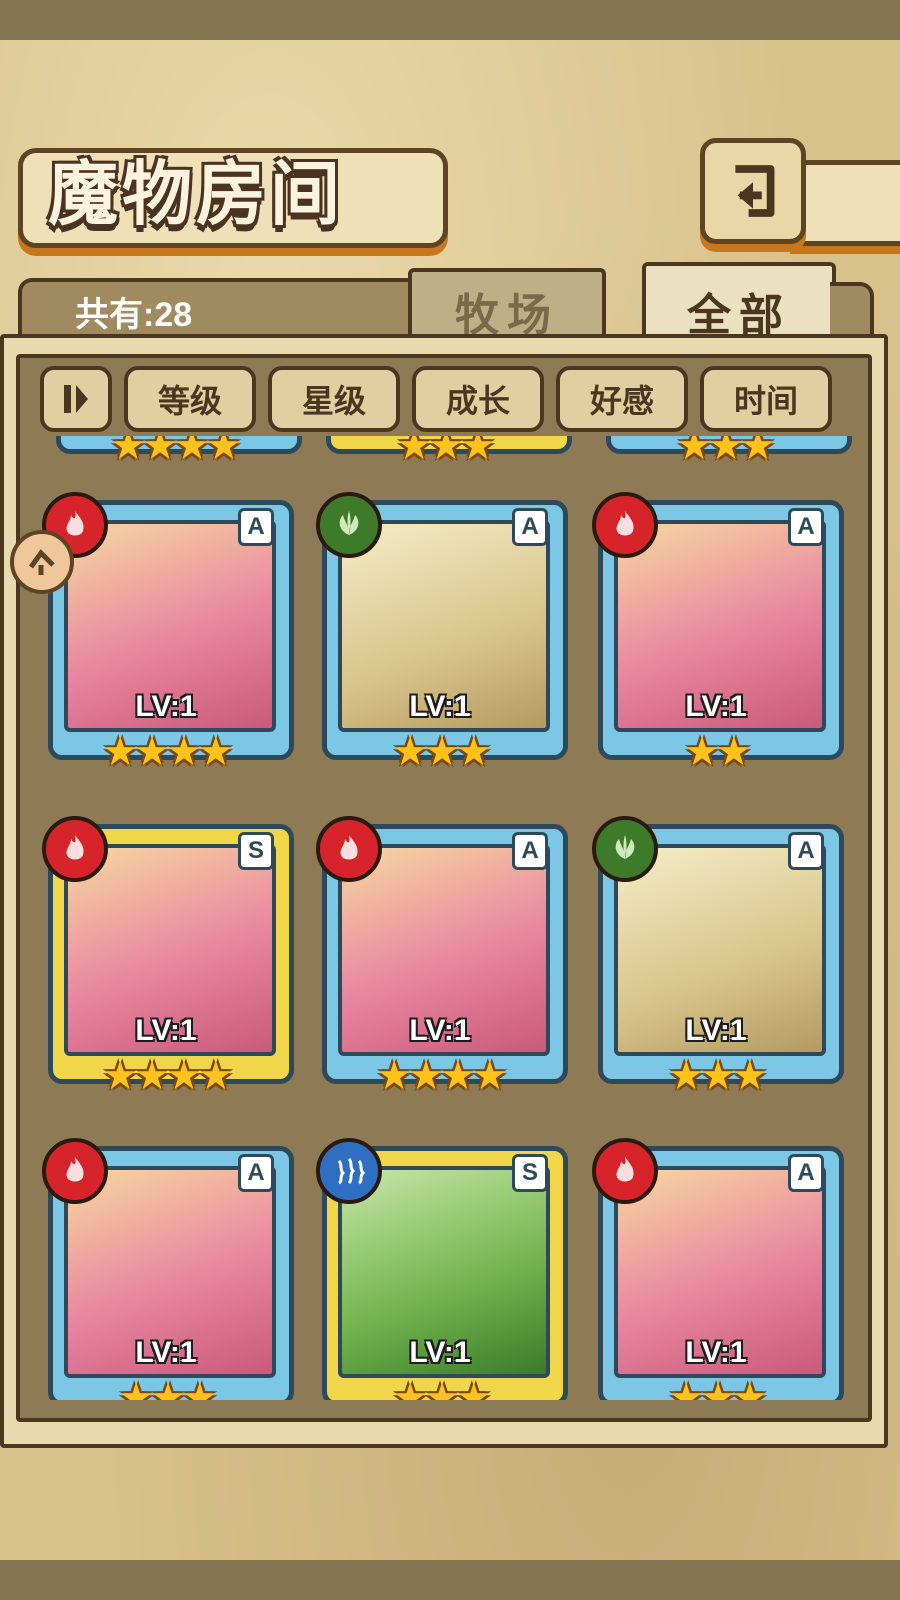  Describe the element at coordinates (478, 399) in the screenshot. I see `sort-growth-button: 成长` at that location.